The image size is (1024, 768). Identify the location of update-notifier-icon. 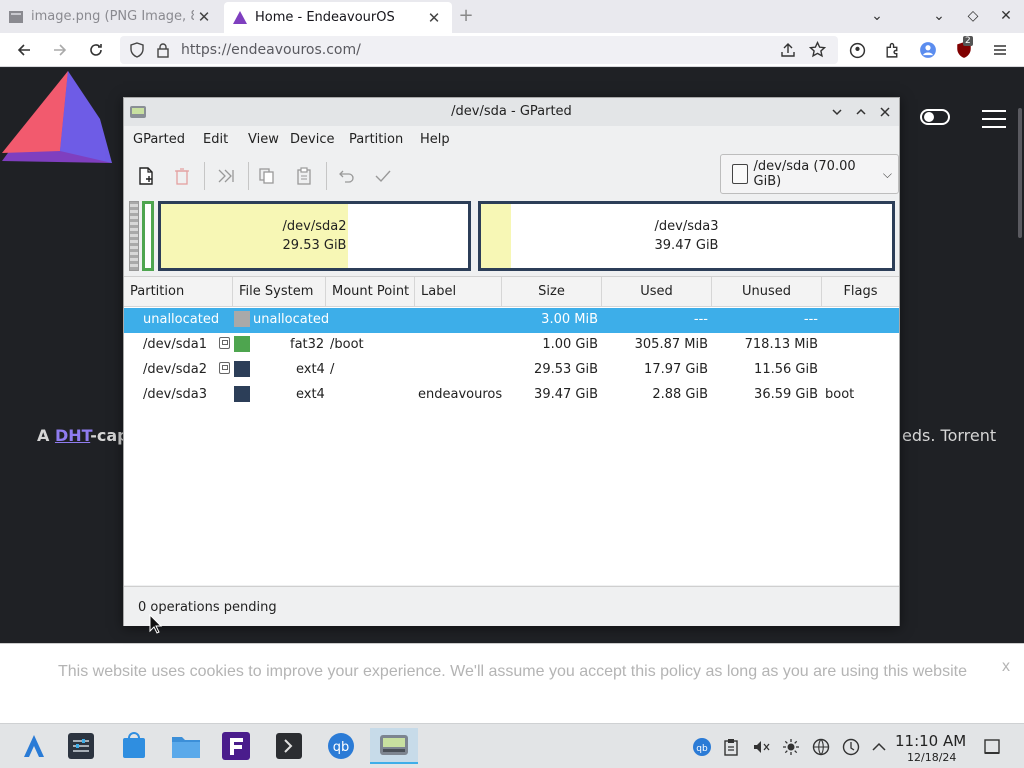
(851, 747).